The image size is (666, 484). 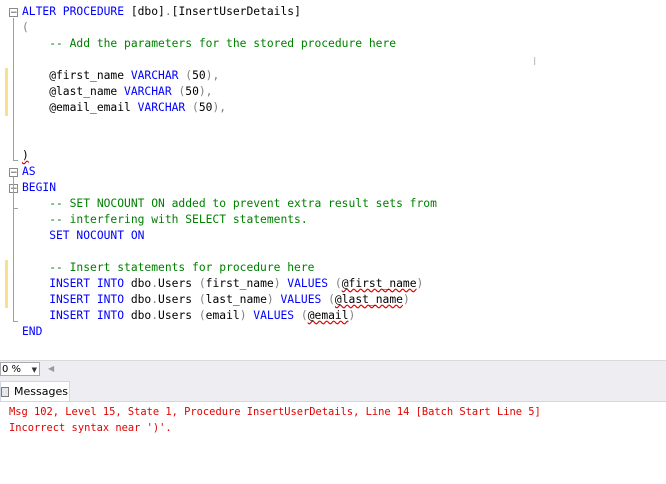 What do you see at coordinates (333, 369) in the screenshot?
I see `editor-status-bar: 0 % ▼ ◀` at bounding box center [333, 369].